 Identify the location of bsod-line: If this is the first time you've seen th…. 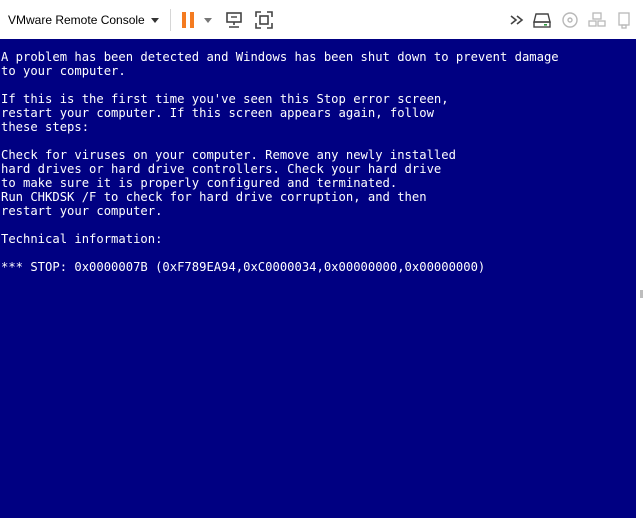
(225, 99).